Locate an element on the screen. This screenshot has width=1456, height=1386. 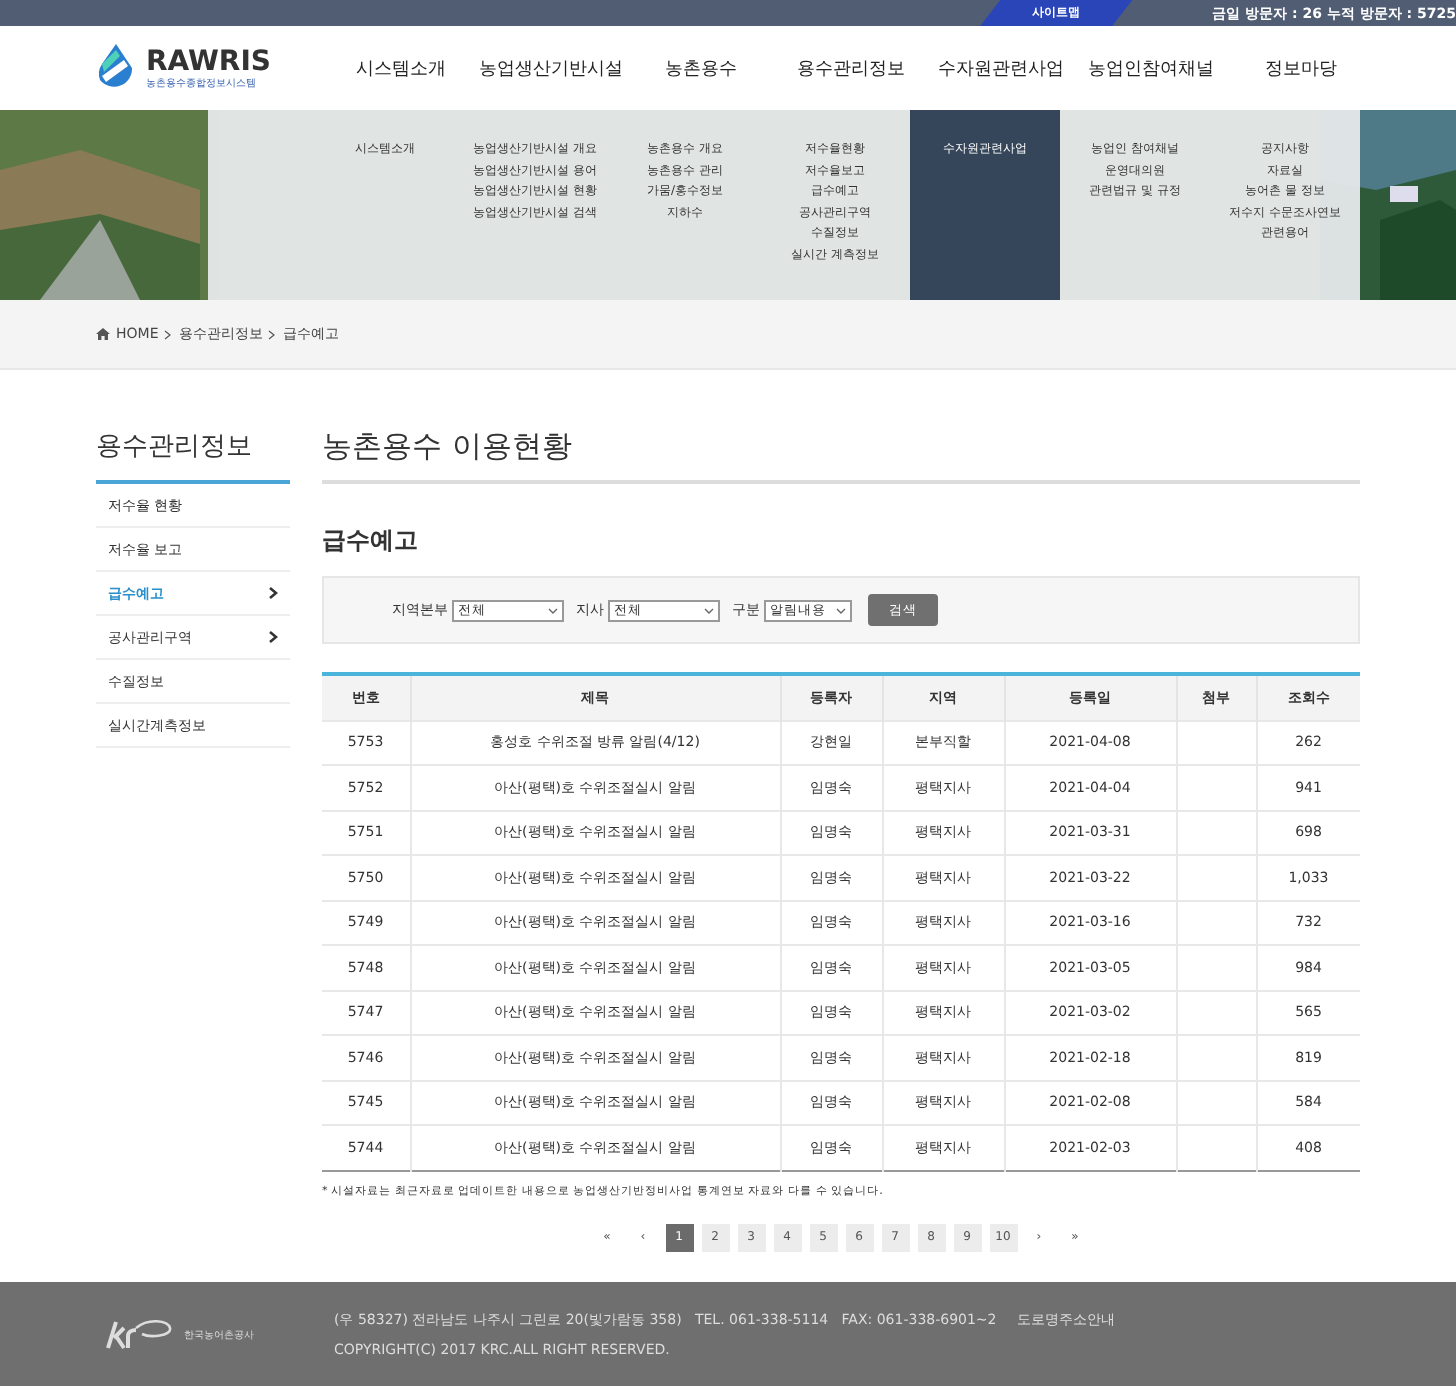
logo-name: RAWRIS is located at coordinates (209, 61).